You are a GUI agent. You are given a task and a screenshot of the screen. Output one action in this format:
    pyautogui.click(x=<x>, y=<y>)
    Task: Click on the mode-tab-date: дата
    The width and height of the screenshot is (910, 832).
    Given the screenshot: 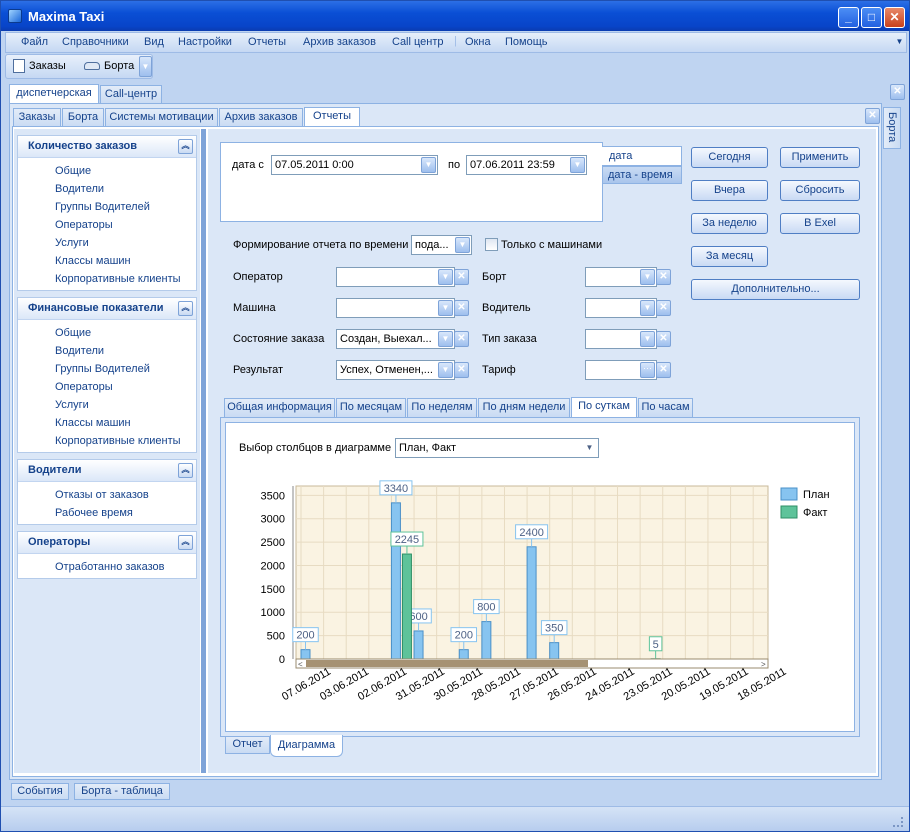 What is the action you would take?
    pyautogui.click(x=642, y=156)
    